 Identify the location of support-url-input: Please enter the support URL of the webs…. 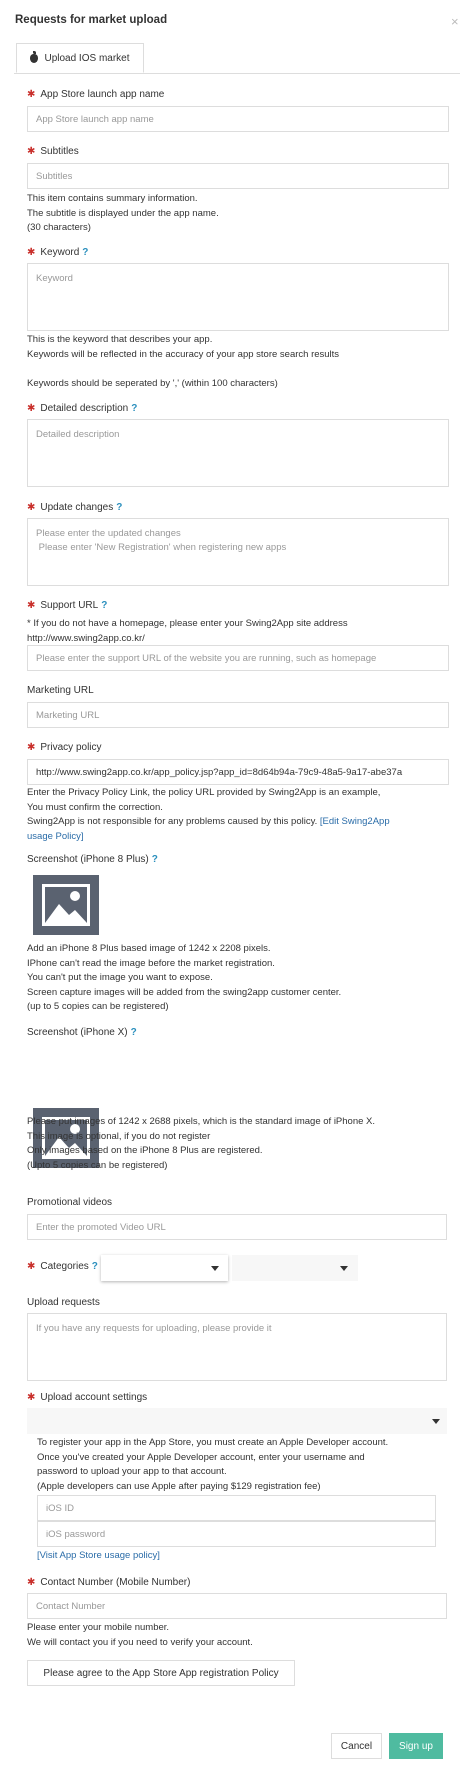
(238, 658).